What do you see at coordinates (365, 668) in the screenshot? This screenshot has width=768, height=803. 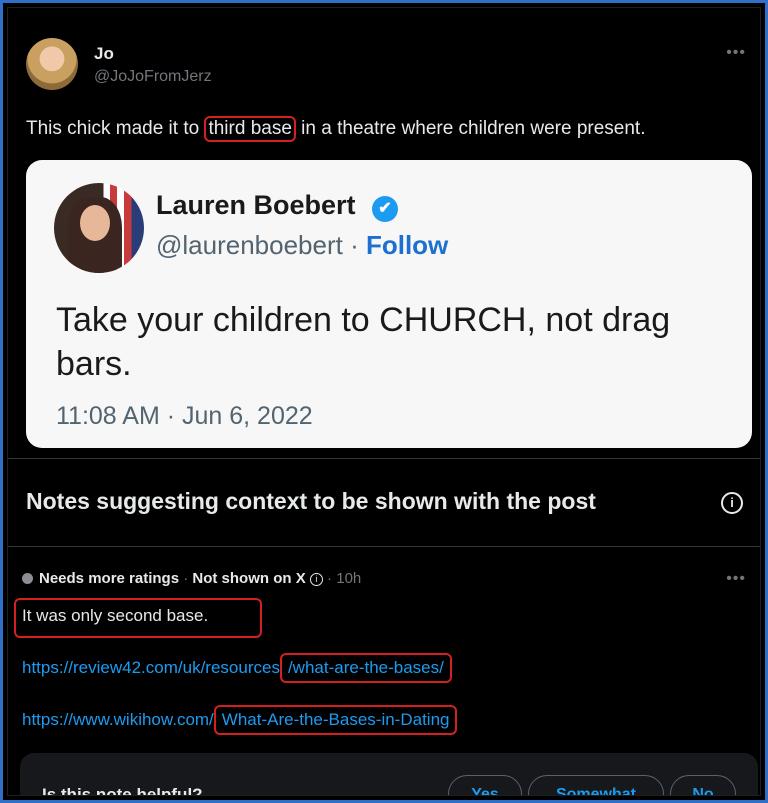 I see `link-highlight: /what-are-the-bases/` at bounding box center [365, 668].